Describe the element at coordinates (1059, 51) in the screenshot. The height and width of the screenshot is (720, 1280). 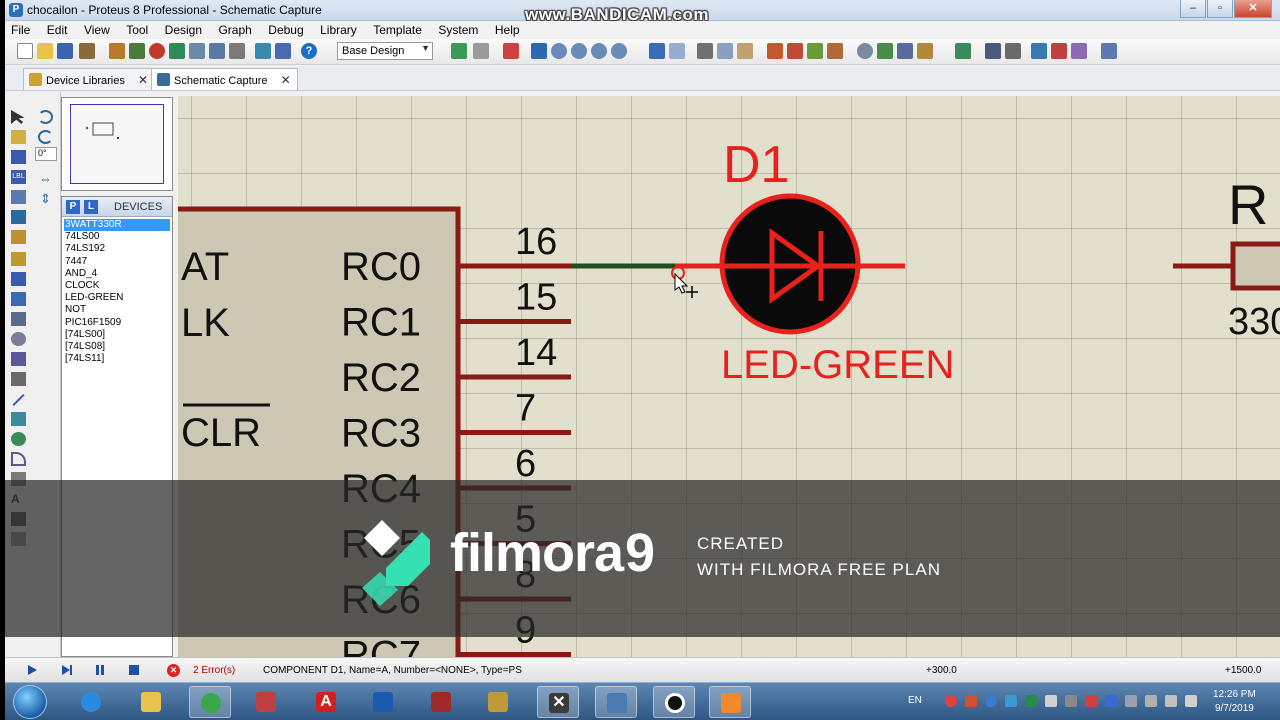
I see `remove-sheet-icon` at that location.